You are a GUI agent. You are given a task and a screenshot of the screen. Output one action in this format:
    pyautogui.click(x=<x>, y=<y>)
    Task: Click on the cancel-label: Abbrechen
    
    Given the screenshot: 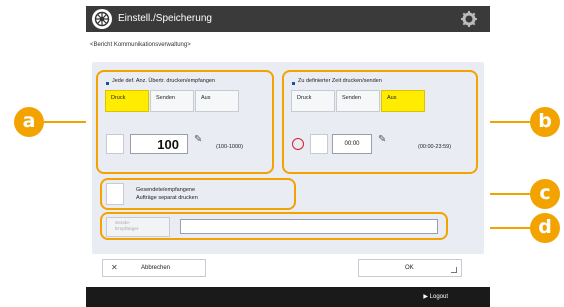 What is the action you would take?
    pyautogui.click(x=156, y=268)
    